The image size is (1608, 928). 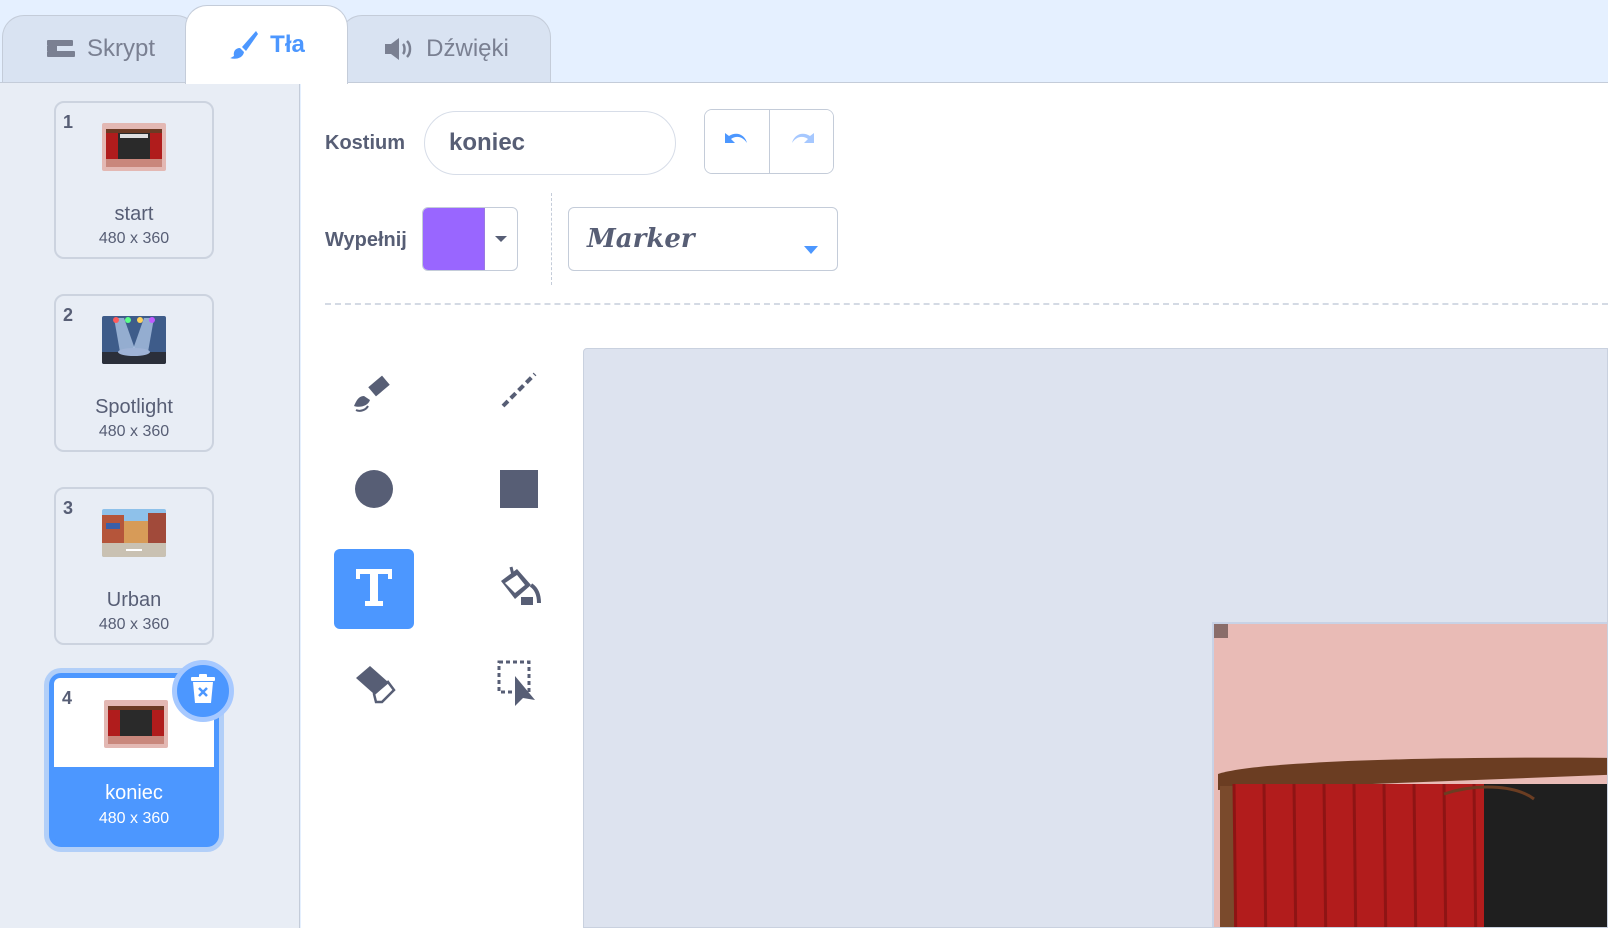 I want to click on brush-tool, so click(x=374, y=392).